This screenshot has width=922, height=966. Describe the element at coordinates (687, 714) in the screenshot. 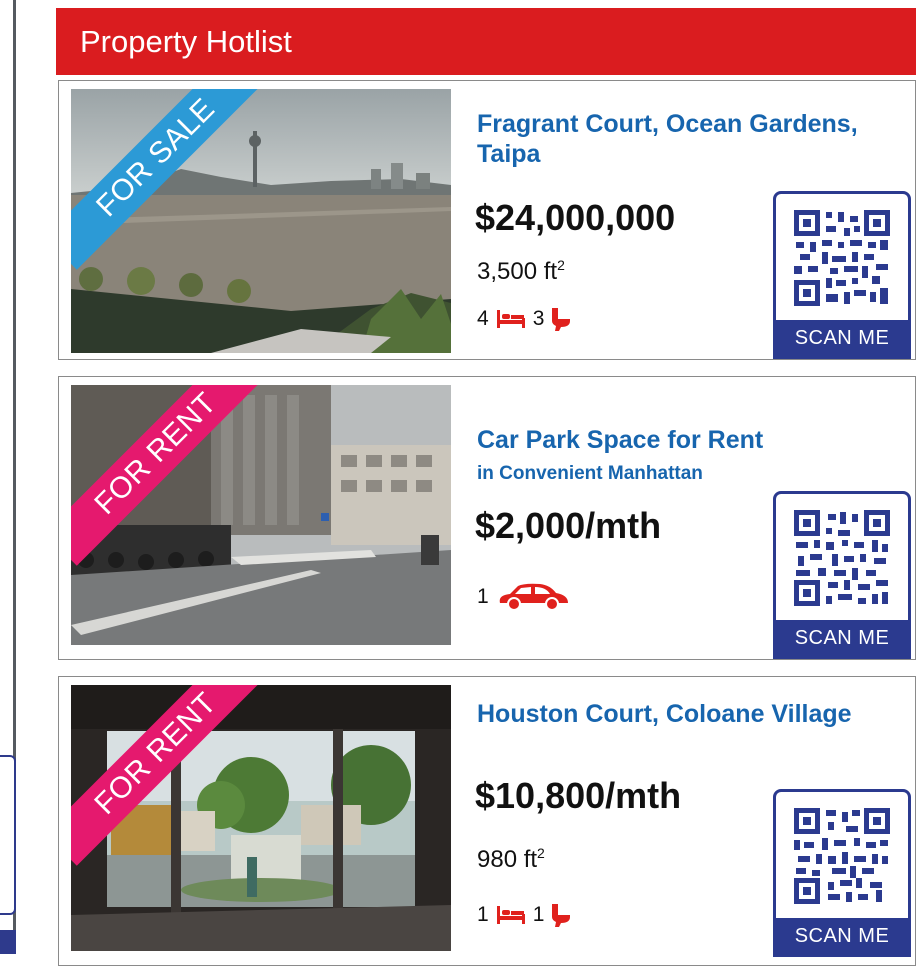

I see `listing-title: Houston Court, Coloane Village` at that location.